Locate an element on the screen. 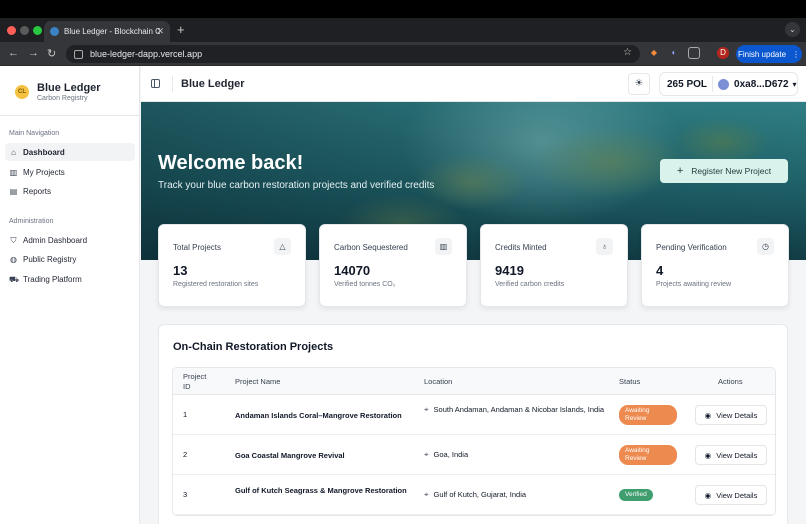  close-tab-icon: ✕ is located at coordinates (160, 31).